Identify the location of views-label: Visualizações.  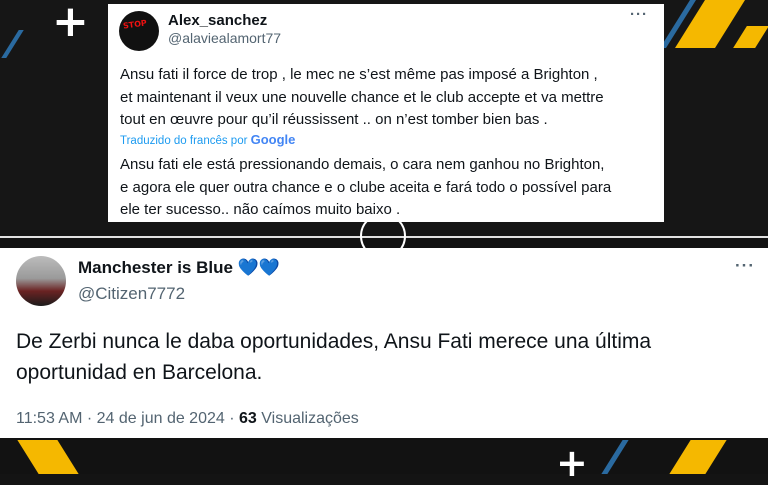
(310, 418).